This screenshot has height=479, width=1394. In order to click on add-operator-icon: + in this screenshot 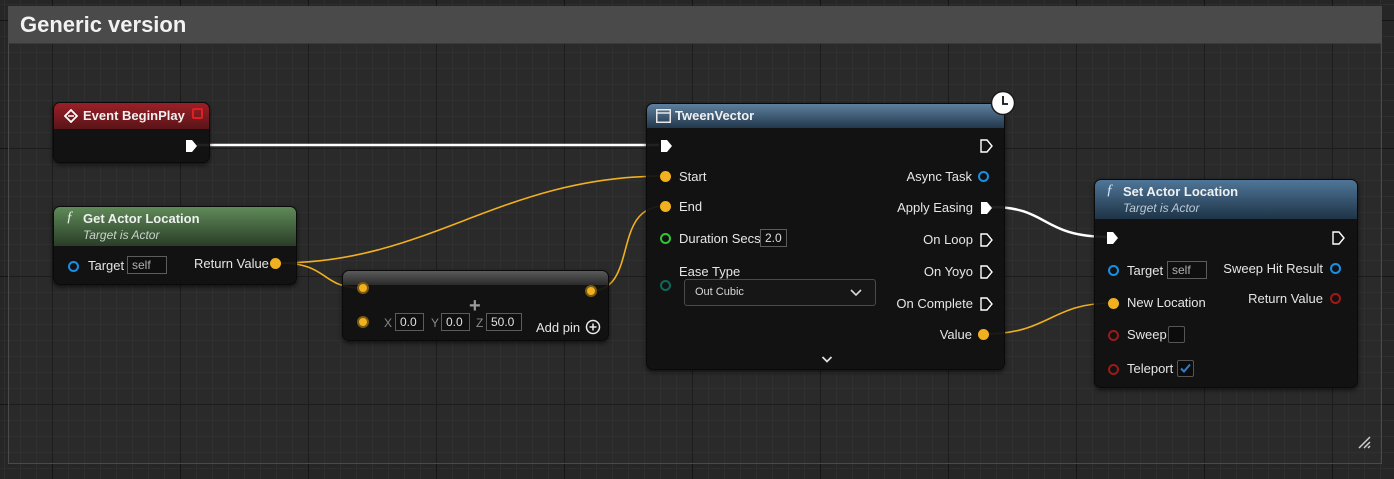, I will do `click(475, 306)`.